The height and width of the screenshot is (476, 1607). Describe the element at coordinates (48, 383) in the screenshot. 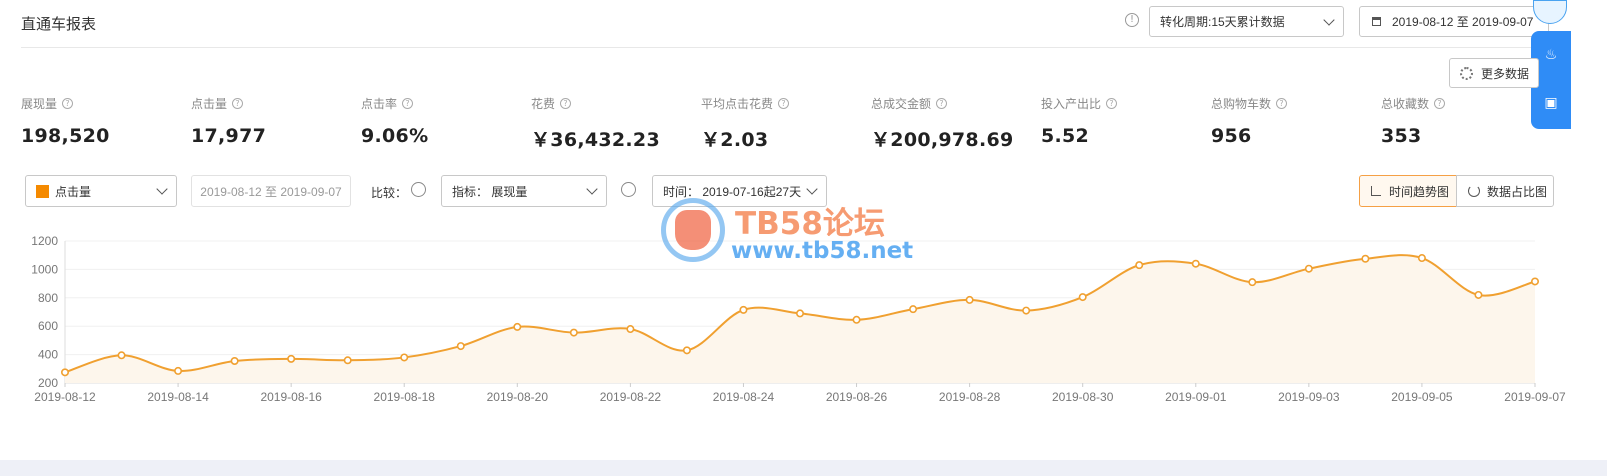

I see `y-tick-label: 200` at that location.